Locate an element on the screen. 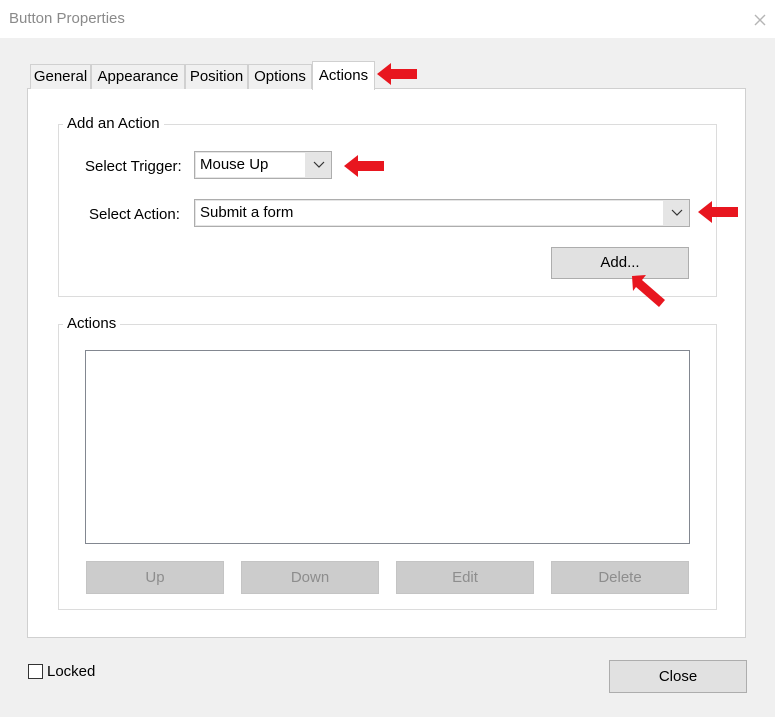 The width and height of the screenshot is (775, 717). trigger-dropdown-value: Mouse Up is located at coordinates (250, 165).